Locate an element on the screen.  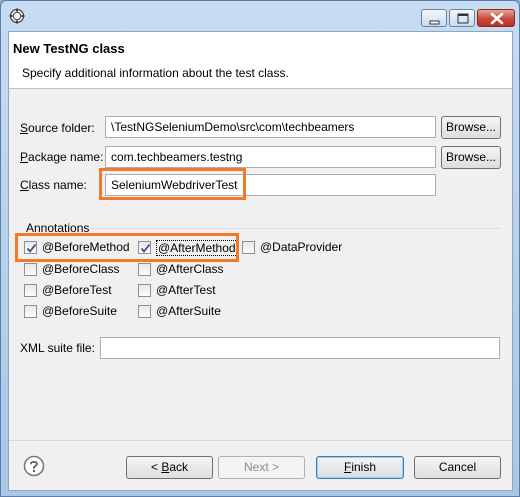
close-button is located at coordinates (496, 18).